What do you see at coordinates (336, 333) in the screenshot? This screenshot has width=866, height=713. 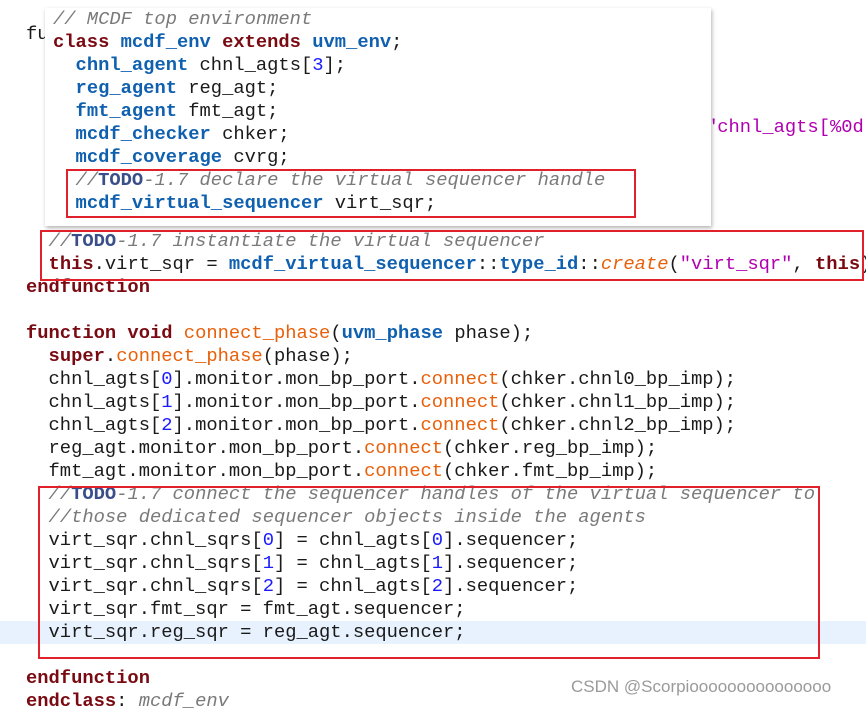 I see `code-token-p: (` at bounding box center [336, 333].